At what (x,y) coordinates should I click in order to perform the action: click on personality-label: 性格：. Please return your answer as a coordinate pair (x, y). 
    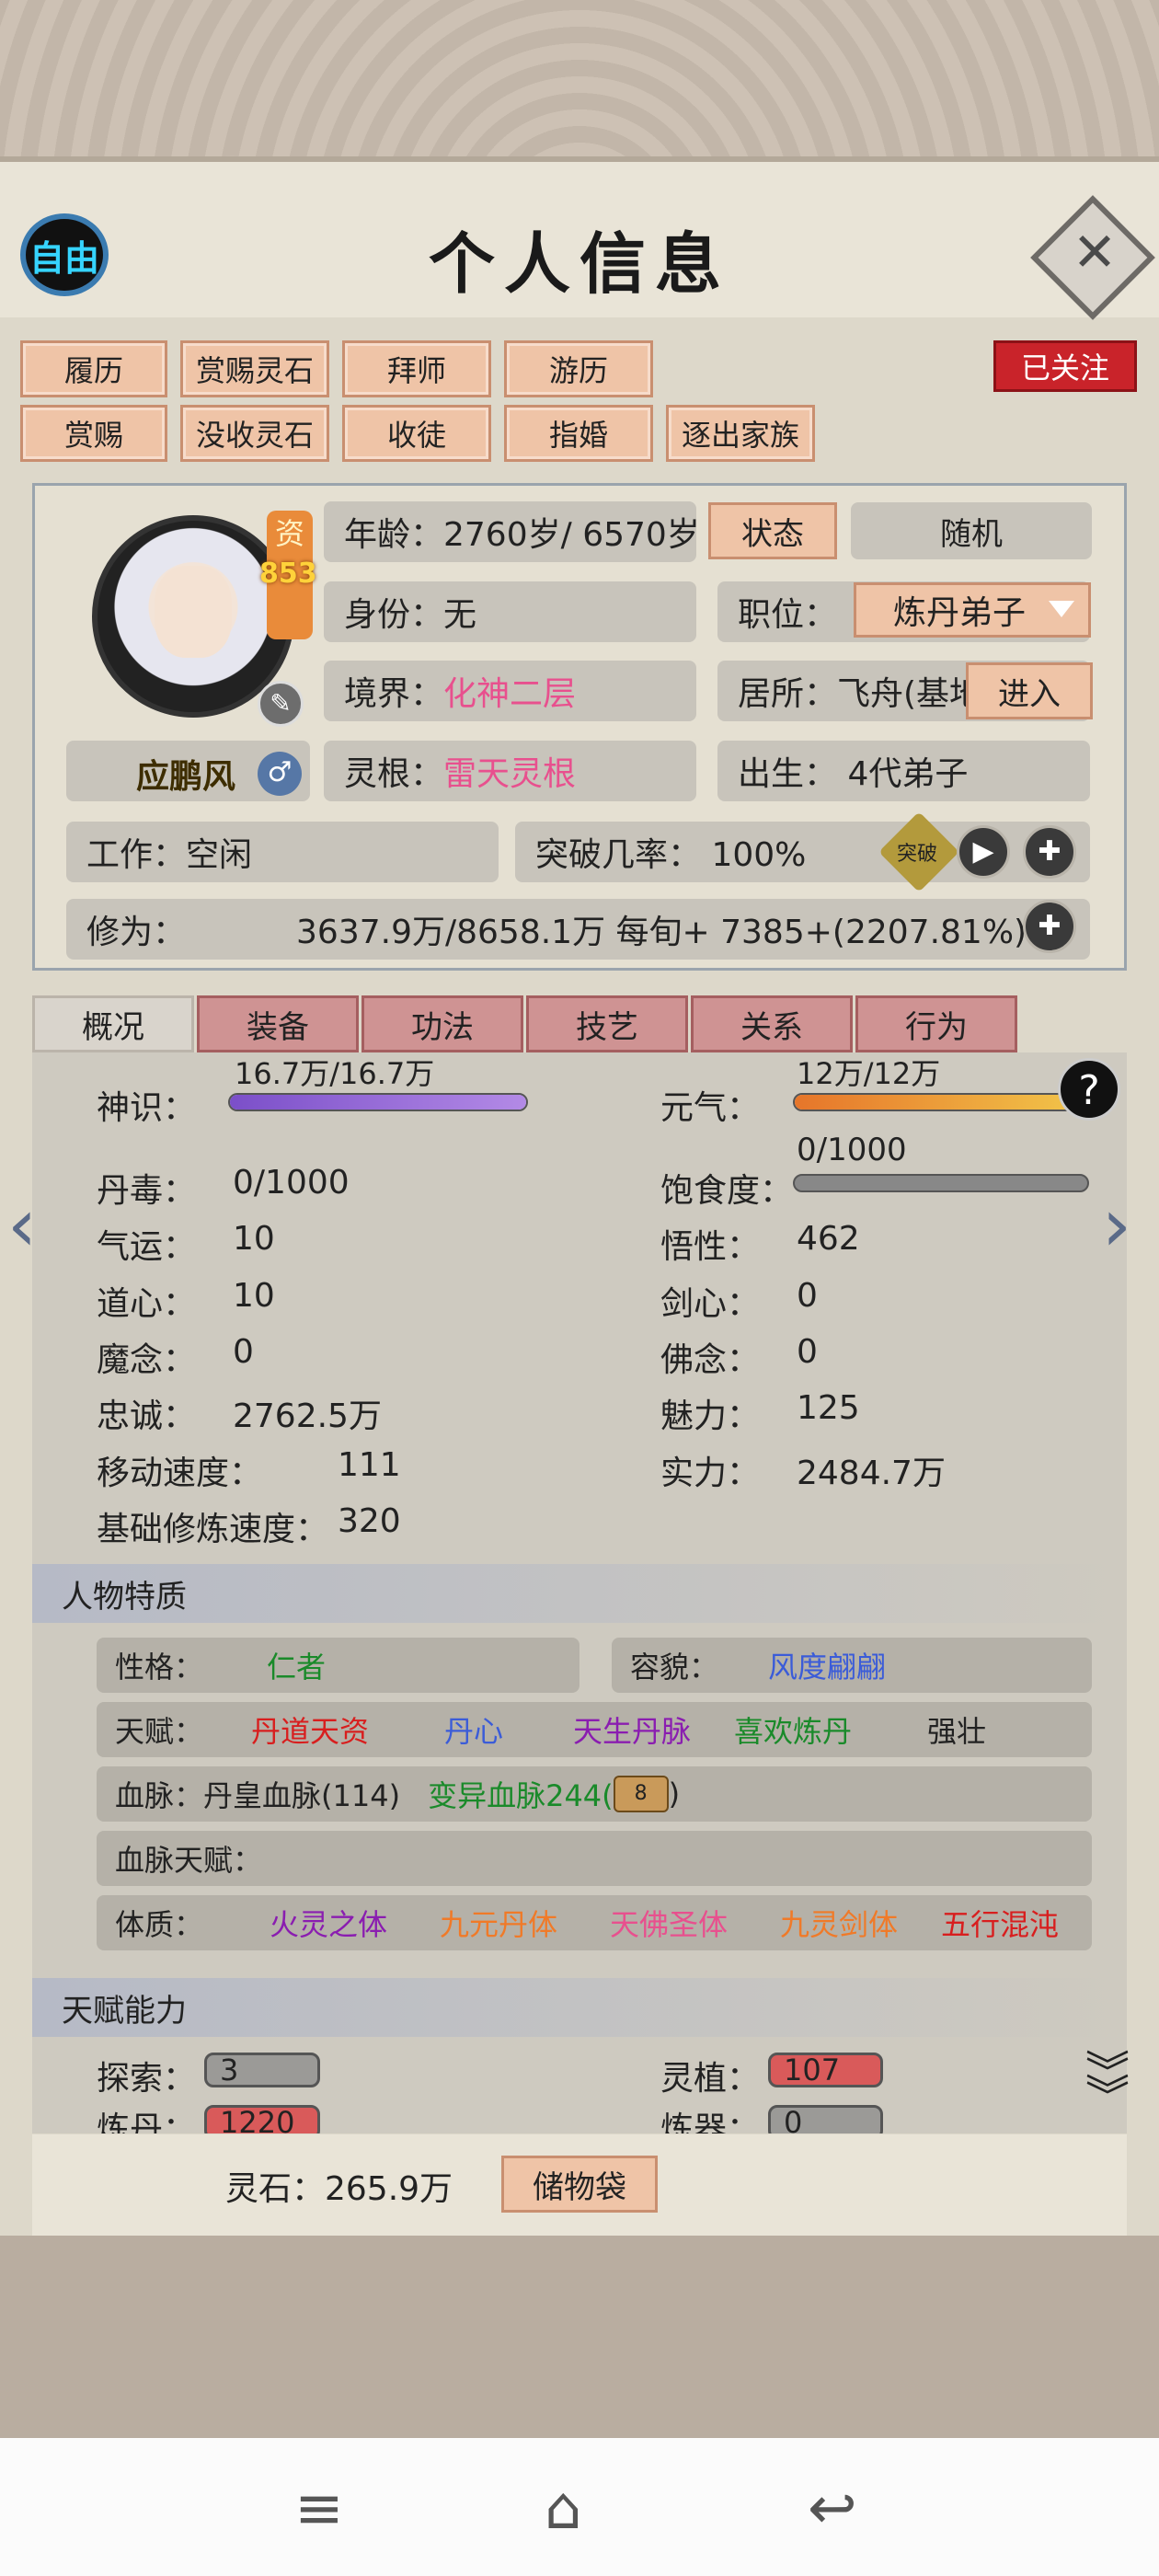
    Looking at the image, I should click on (159, 1667).